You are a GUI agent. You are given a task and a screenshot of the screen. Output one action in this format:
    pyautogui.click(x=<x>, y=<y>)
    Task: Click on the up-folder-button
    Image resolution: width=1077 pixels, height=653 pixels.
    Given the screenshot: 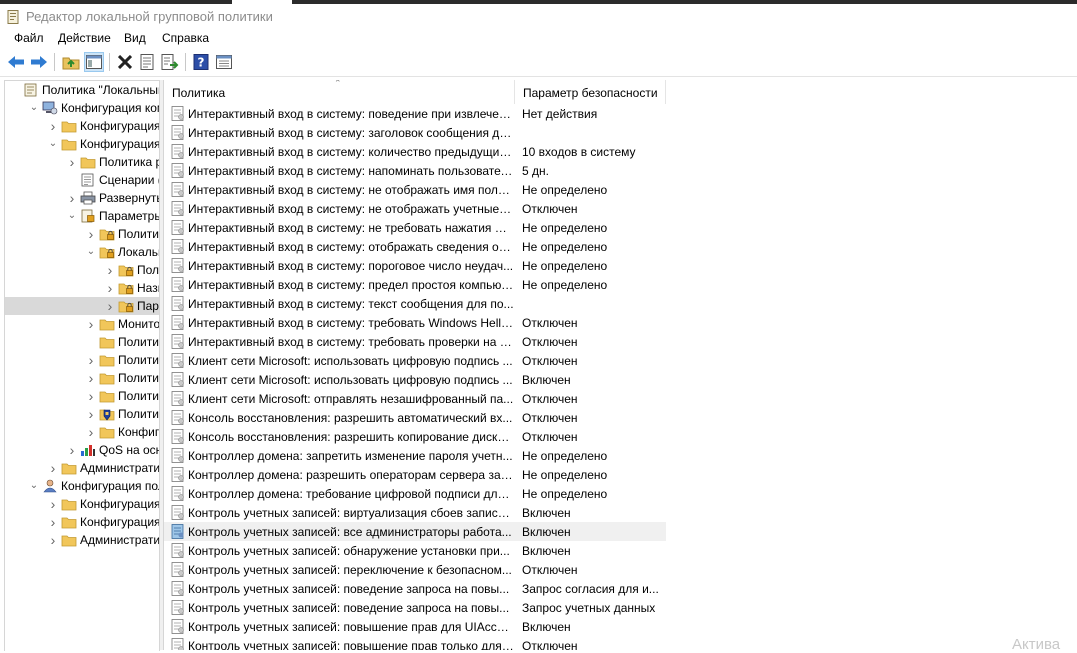 What is the action you would take?
    pyautogui.click(x=71, y=62)
    